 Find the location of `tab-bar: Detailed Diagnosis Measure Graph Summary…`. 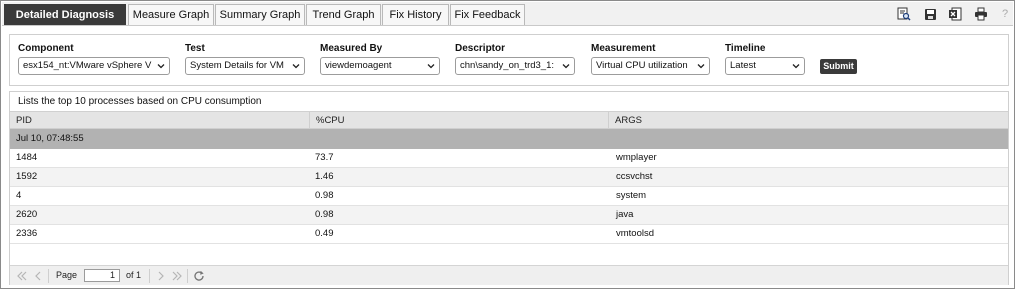

tab-bar: Detailed Diagnosis Measure Graph Summary… is located at coordinates (507, 14).